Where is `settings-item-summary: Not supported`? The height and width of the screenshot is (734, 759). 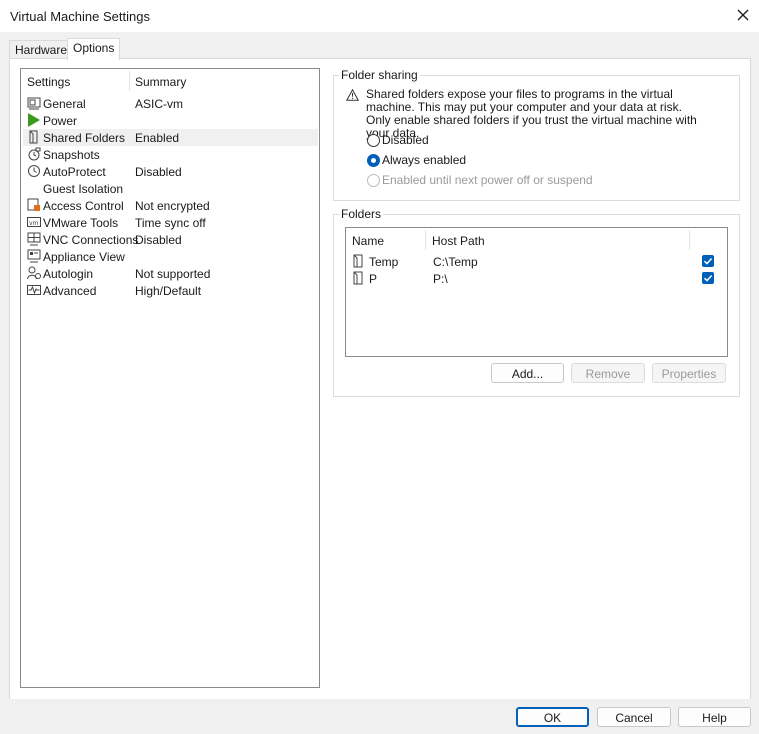
settings-item-summary: Not supported is located at coordinates (173, 274).